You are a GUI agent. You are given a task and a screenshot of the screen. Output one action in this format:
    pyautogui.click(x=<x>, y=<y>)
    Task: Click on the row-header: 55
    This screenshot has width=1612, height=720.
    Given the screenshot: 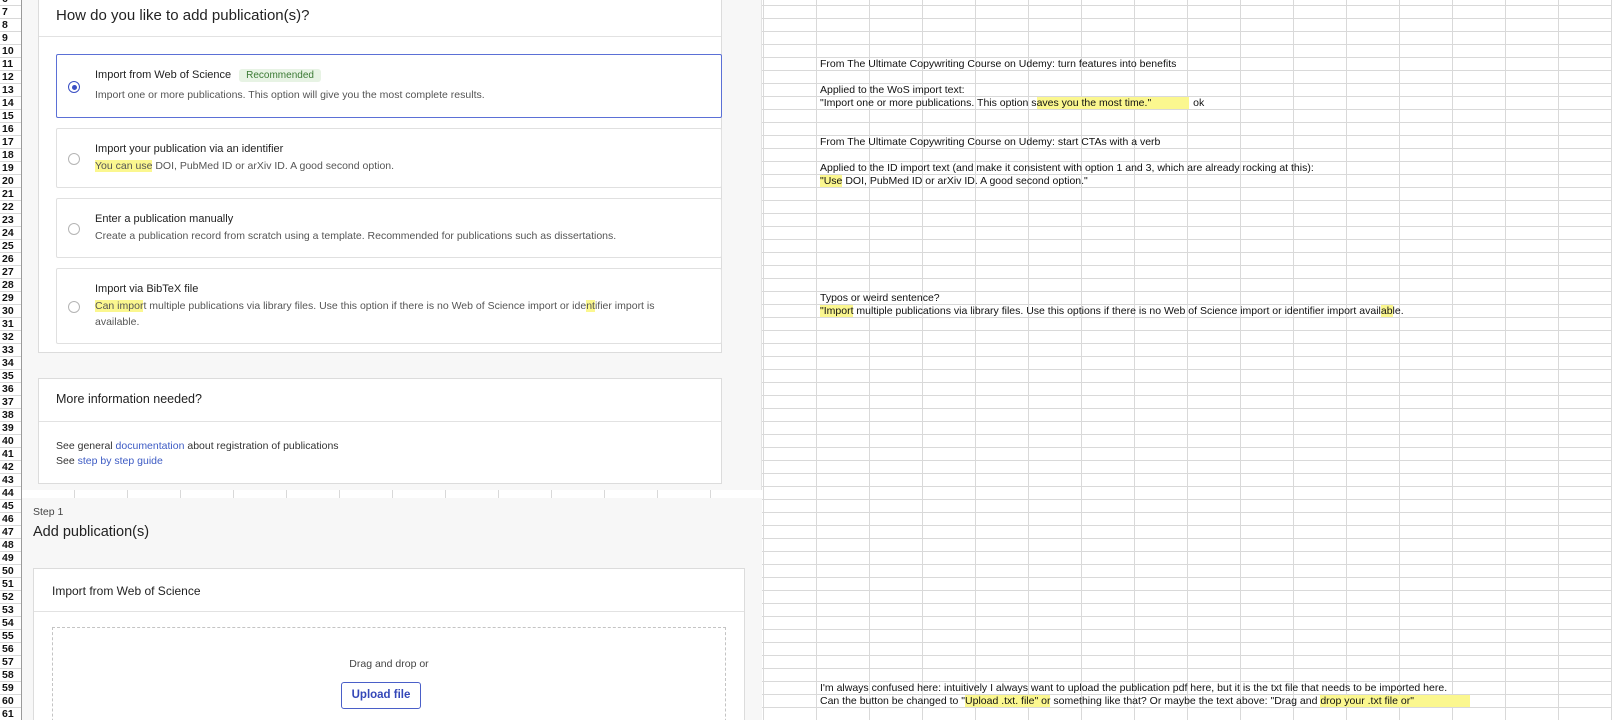 What is the action you would take?
    pyautogui.click(x=10, y=636)
    